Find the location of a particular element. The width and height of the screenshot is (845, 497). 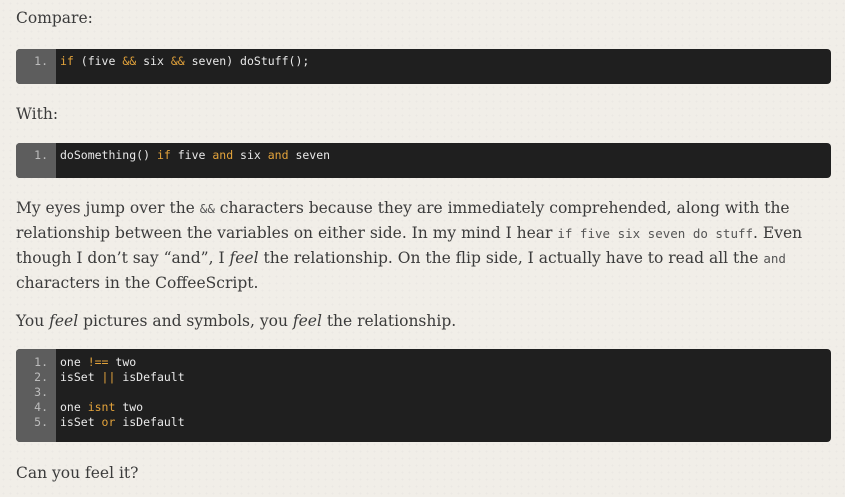

with-paragraph: With: is located at coordinates (37, 114).